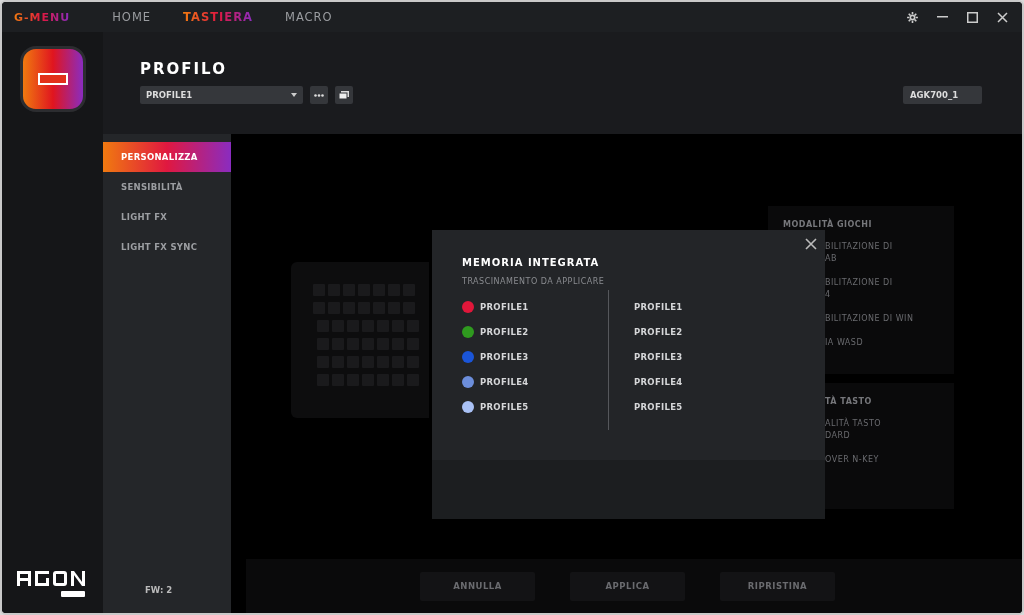  I want to click on settings-icon, so click(912, 17).